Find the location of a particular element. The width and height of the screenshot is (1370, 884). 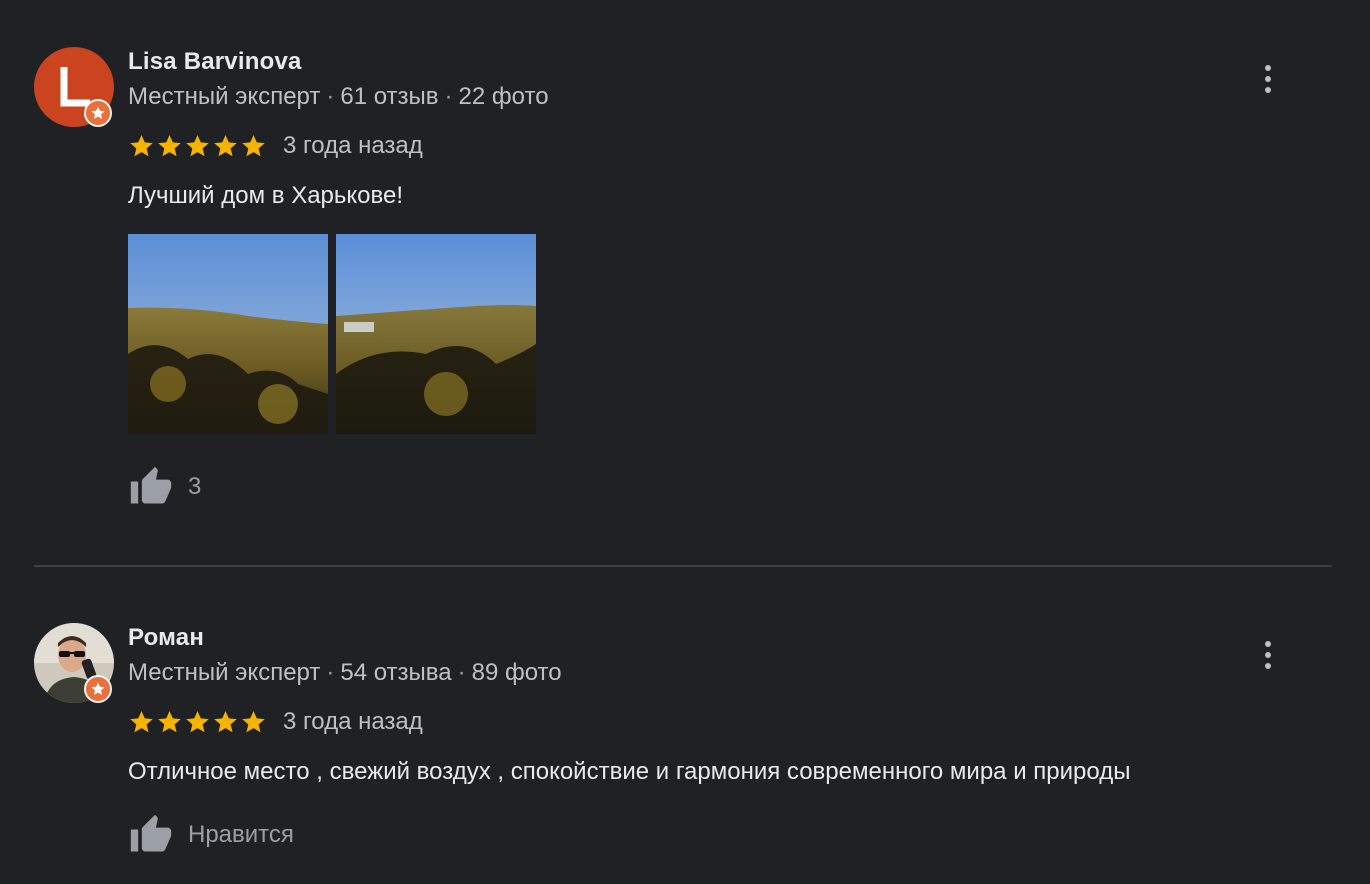

like-button: Нравится is located at coordinates (211, 835).